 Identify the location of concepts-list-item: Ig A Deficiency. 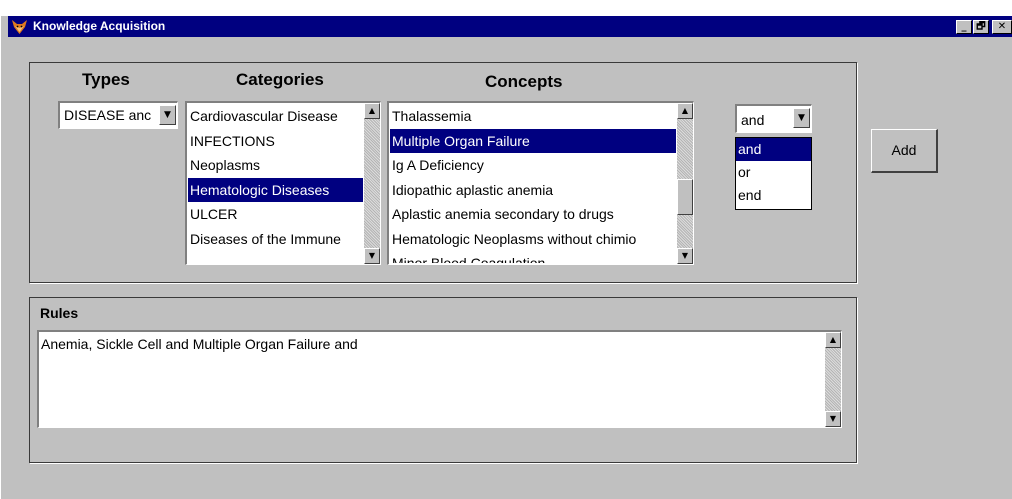
(533, 165).